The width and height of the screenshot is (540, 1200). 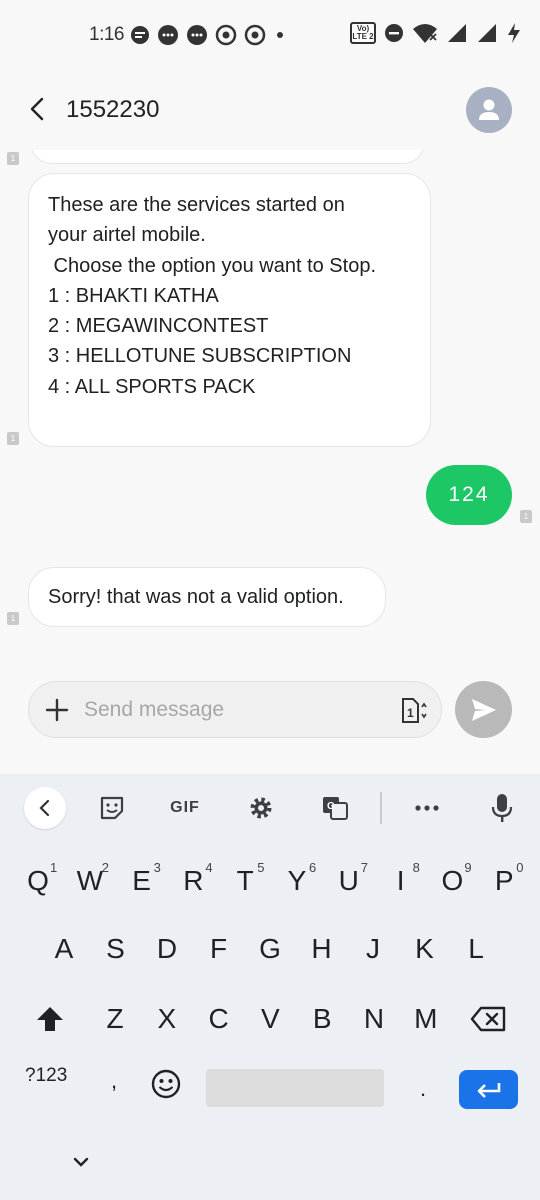 I want to click on key-d: D, so click(x=167, y=949).